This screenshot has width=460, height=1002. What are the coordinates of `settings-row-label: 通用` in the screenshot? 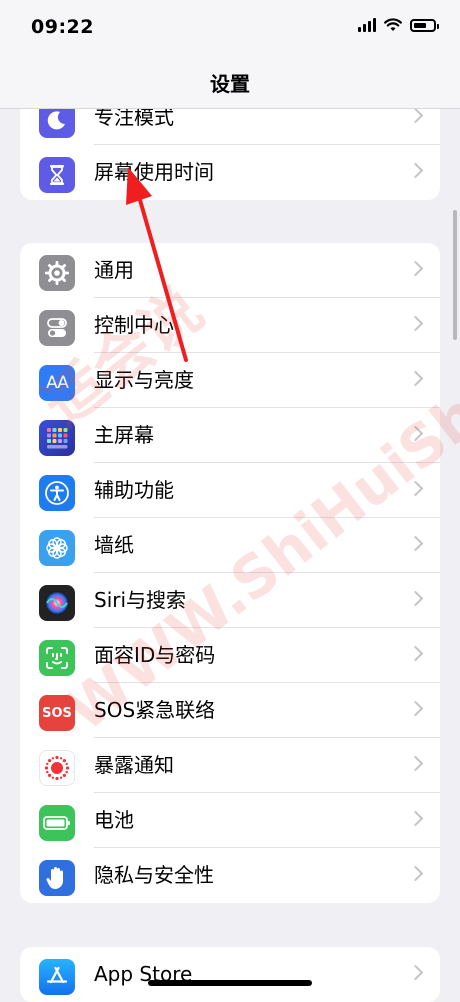 It's located at (114, 270).